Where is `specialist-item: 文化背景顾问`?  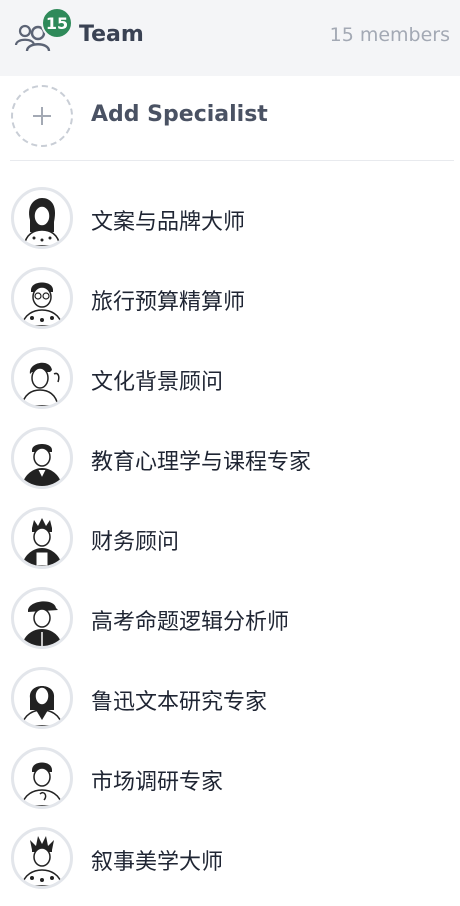 specialist-item: 文化背景顾问 is located at coordinates (230, 386).